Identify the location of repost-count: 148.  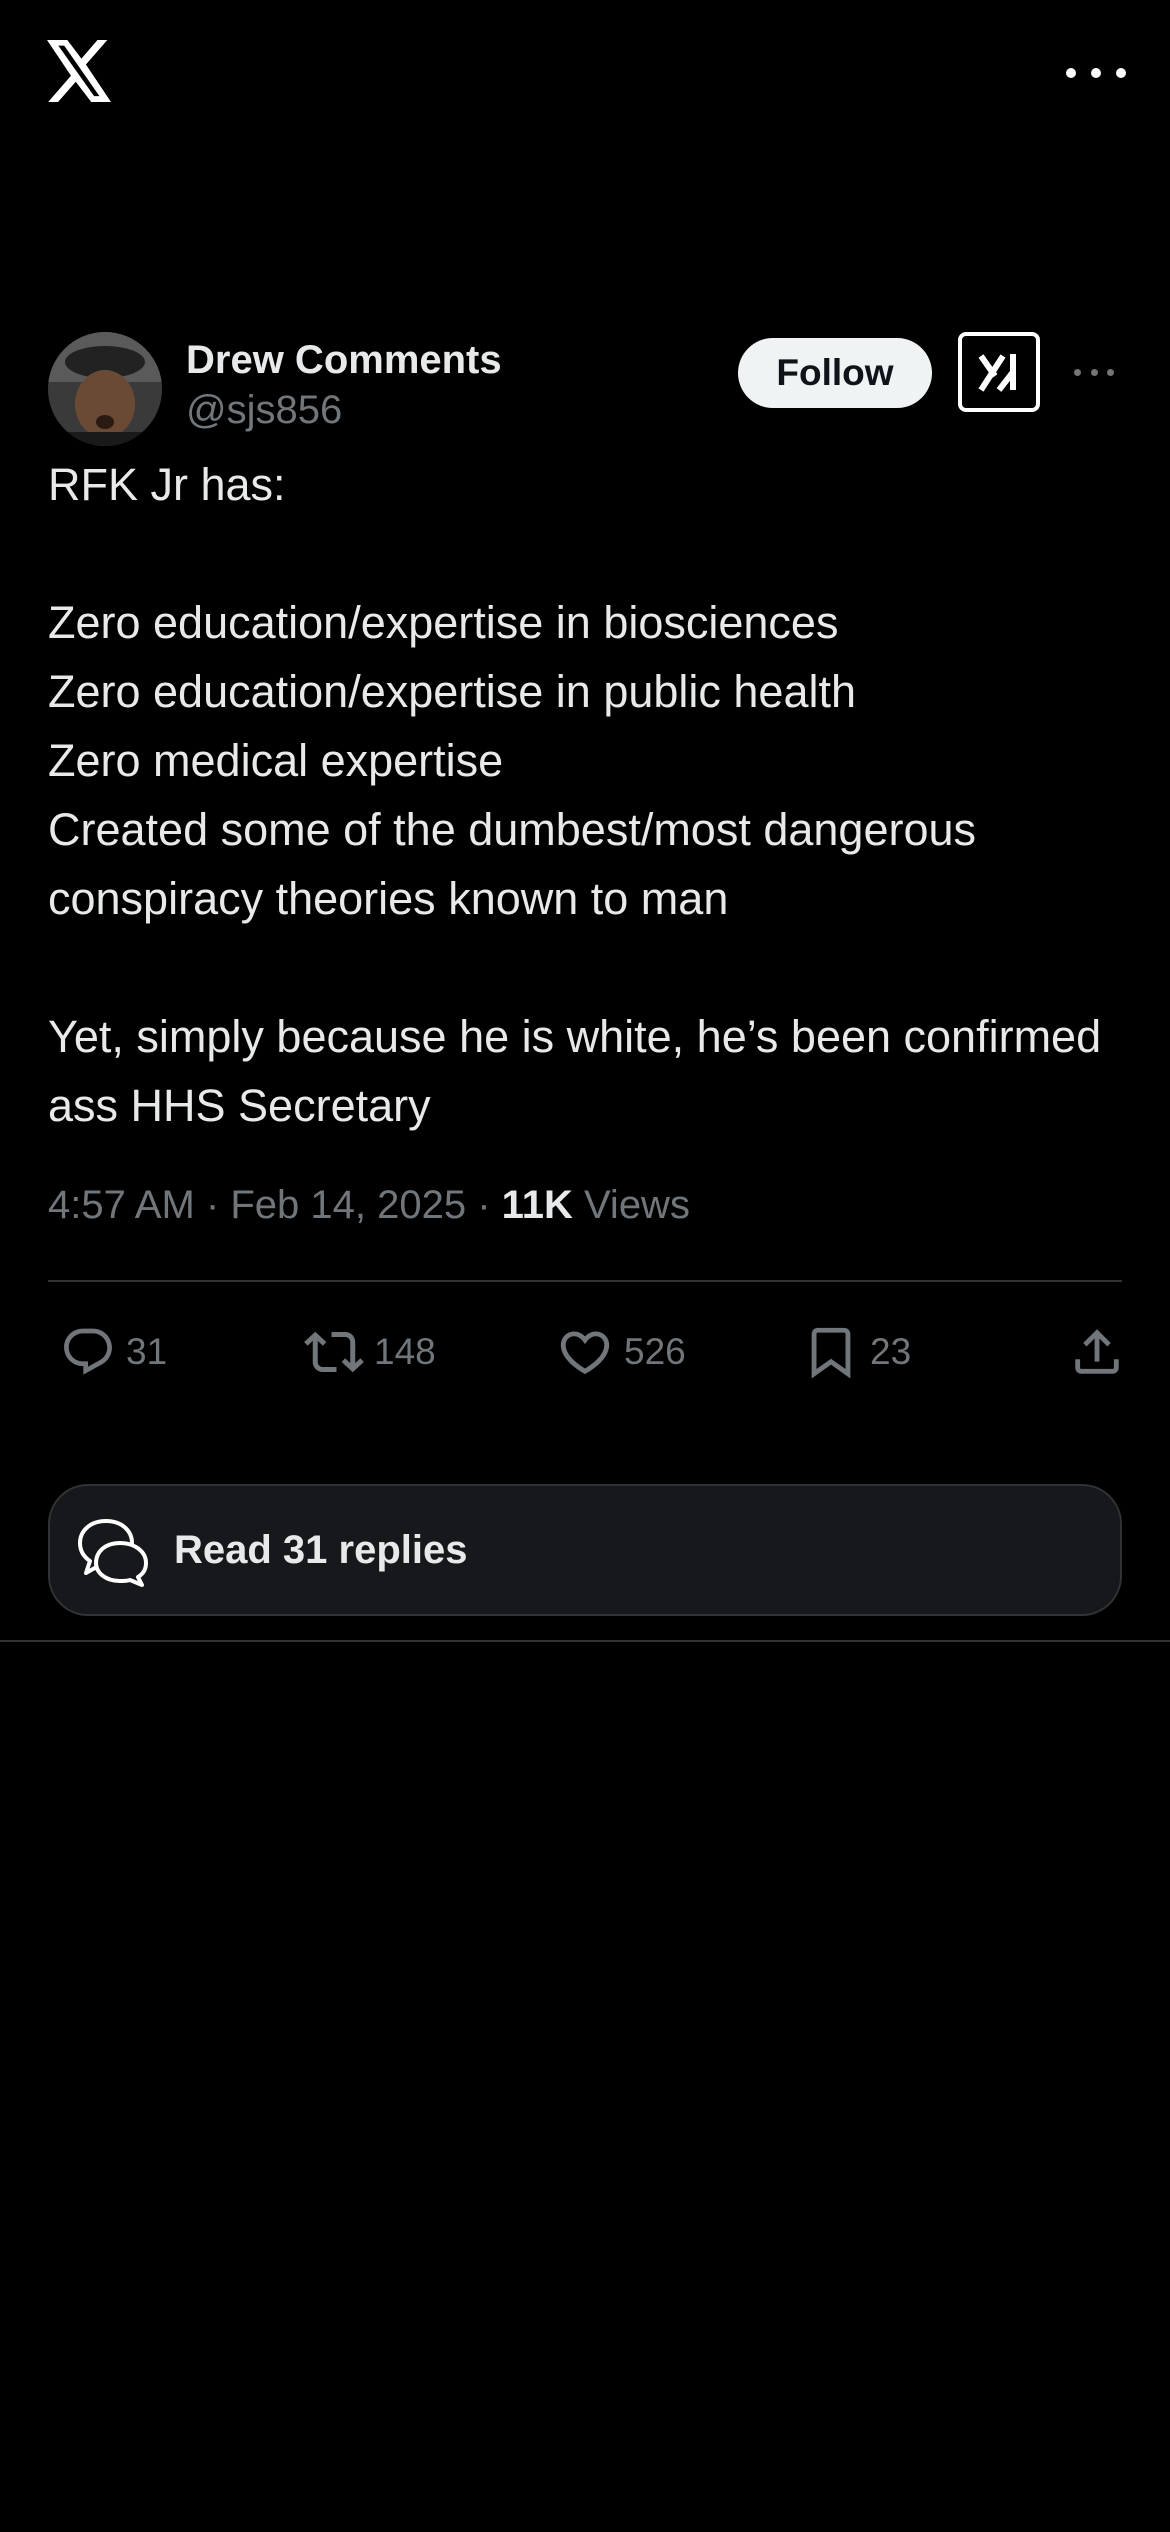
(405, 1351).